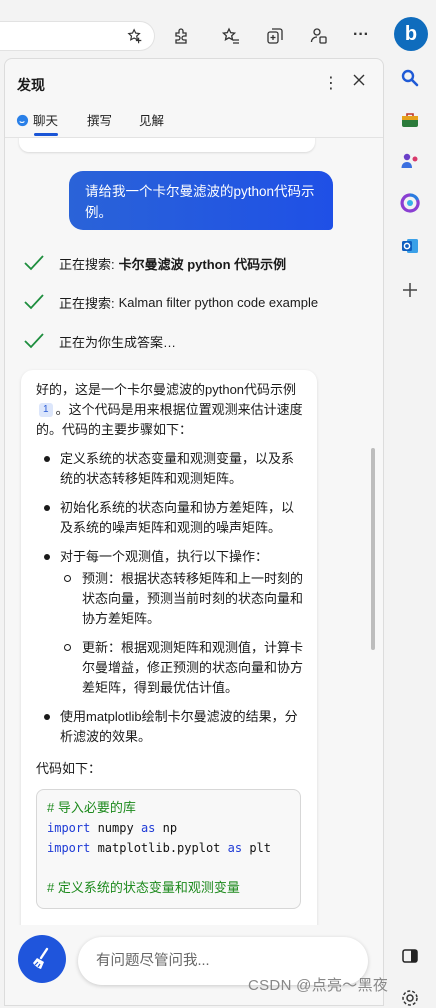  What do you see at coordinates (115, 828) in the screenshot?
I see `code-module: numpy` at bounding box center [115, 828].